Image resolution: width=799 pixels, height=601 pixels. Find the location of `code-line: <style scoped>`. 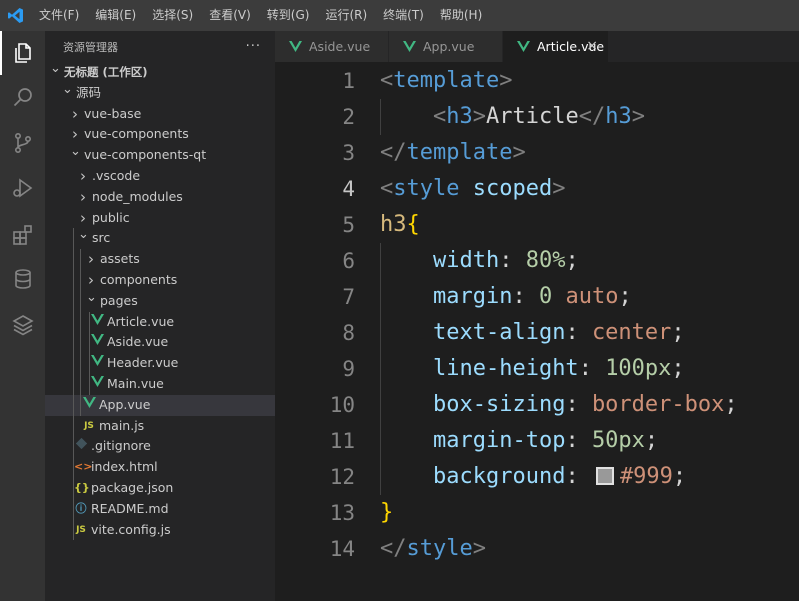

code-line: <style scoped> is located at coordinates (472, 189).